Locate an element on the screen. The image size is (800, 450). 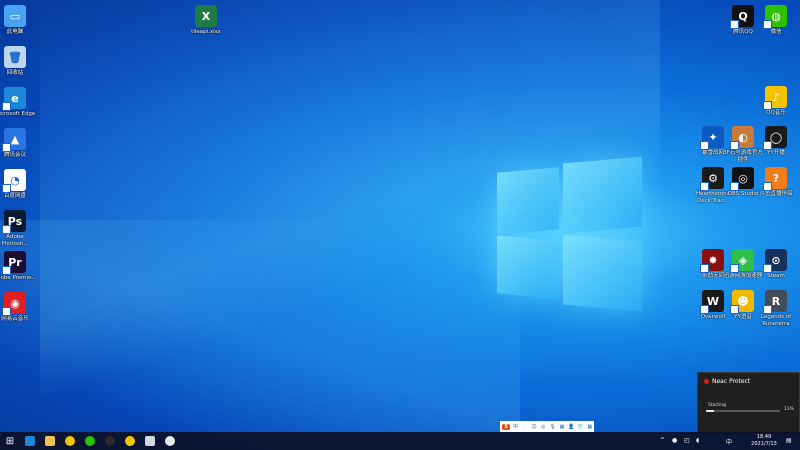
notification-percent: 11% is located at coordinates (789, 409).